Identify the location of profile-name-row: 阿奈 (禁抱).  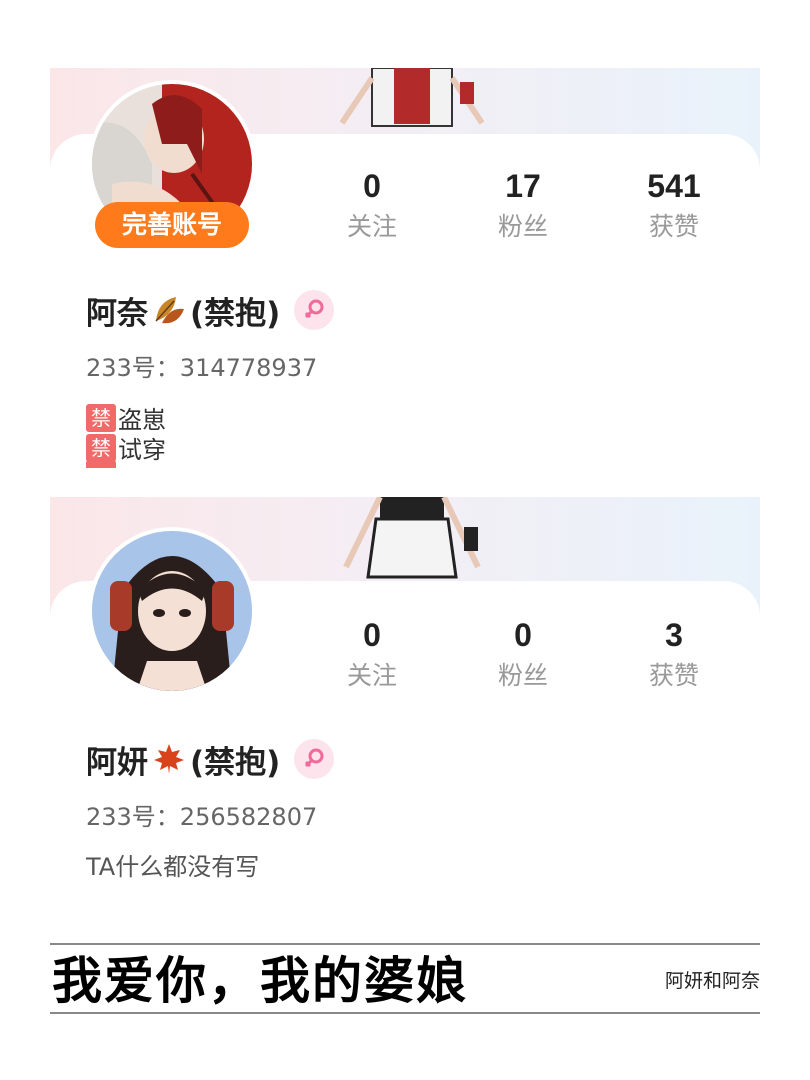
(210, 310).